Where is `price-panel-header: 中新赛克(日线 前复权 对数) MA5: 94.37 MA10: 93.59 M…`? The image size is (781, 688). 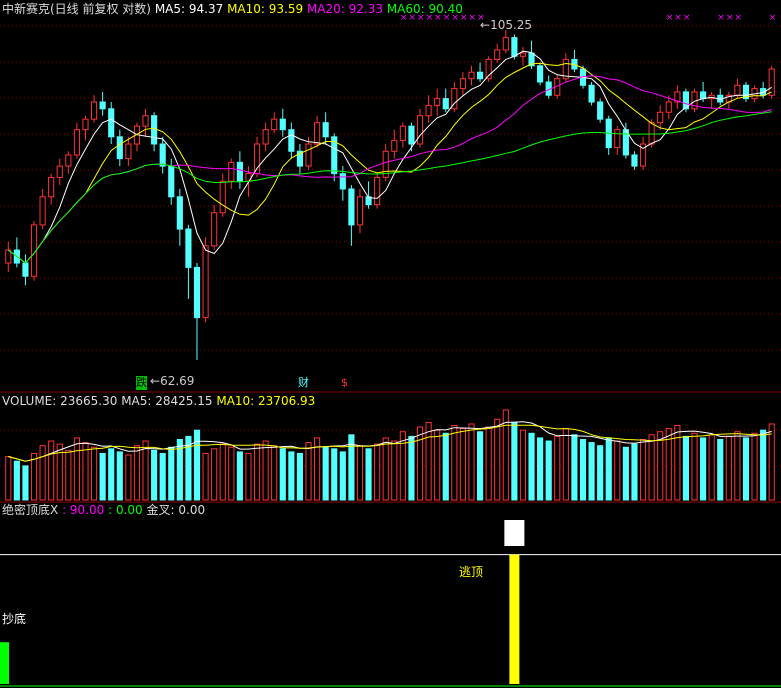 price-panel-header: 中新赛克(日线 前复权 对数) MA5: 94.37 MA10: 93.59 M… is located at coordinates (232, 9).